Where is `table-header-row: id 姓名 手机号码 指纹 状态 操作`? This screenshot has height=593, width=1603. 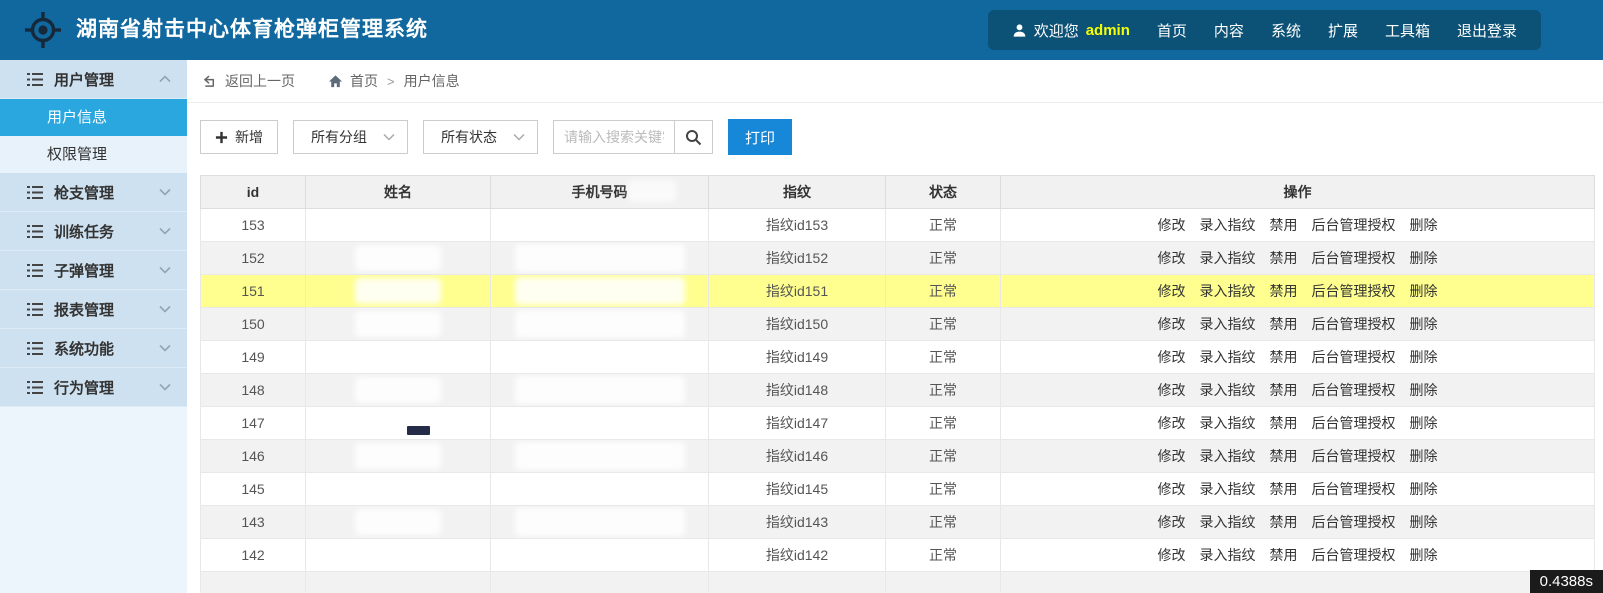
table-header-row: id 姓名 手机号码 指纹 状态 操作 is located at coordinates (897, 192).